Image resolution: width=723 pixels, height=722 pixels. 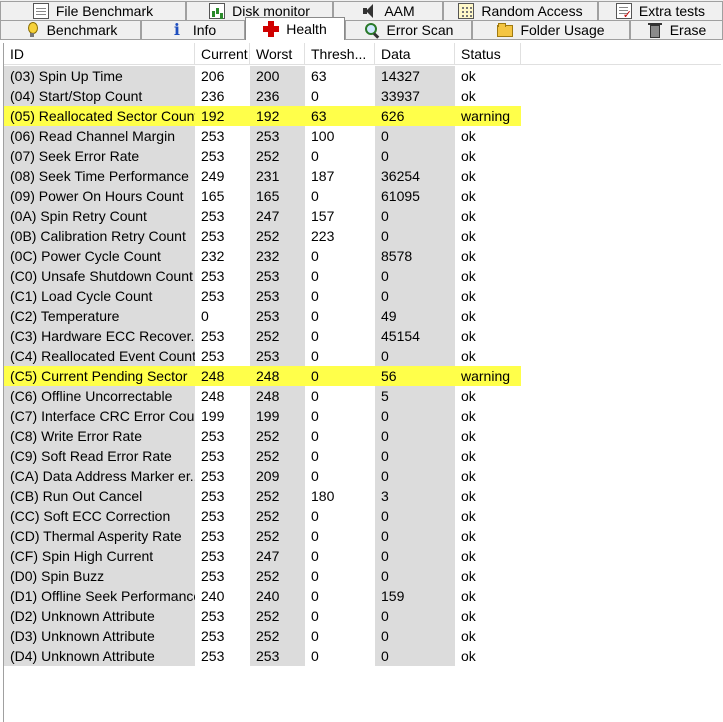 I want to click on table-row: (D2) Unknown Attribute 253 252 0 0 ok, so click(x=362, y=616).